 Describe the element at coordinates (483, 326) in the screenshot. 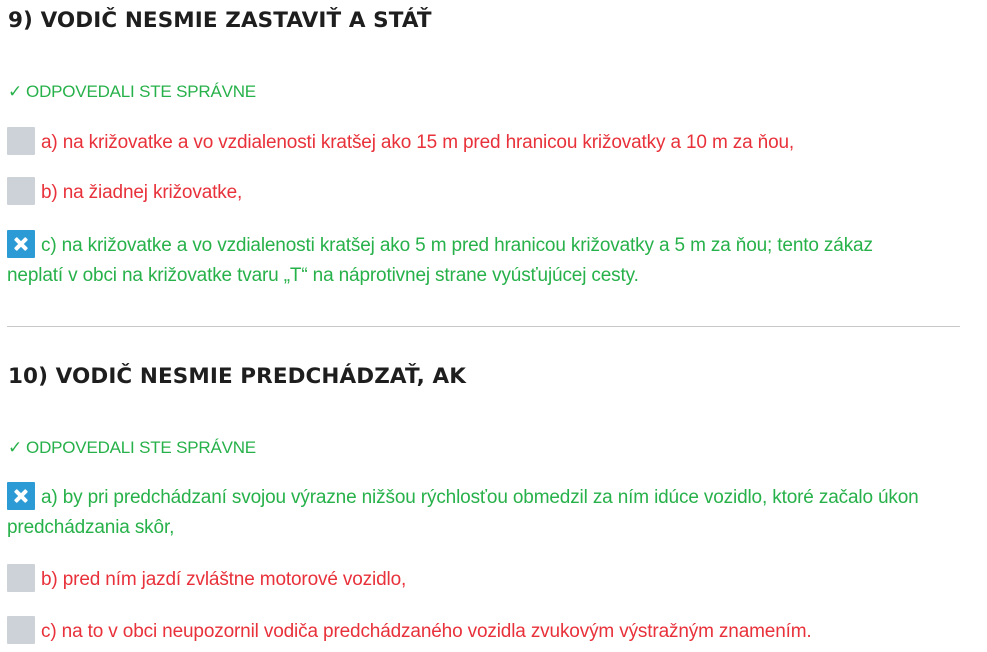

I see `divider` at that location.